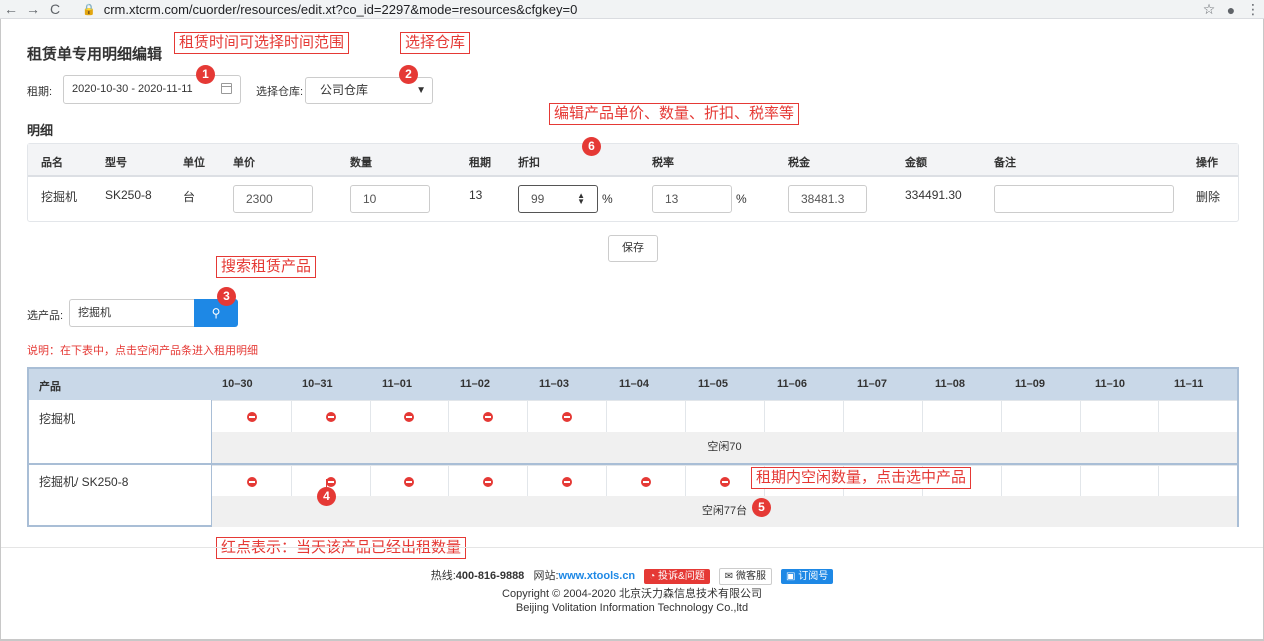 This screenshot has height=641, width=1264. Describe the element at coordinates (692, 199) in the screenshot. I see `tax-rate-input: 13` at that location.